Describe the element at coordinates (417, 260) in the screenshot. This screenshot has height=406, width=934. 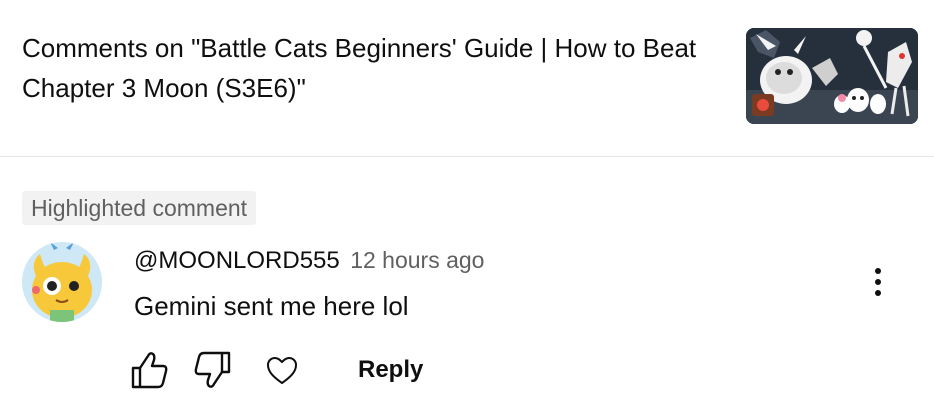
I see `comment-timestamp: 12 hours ago` at that location.